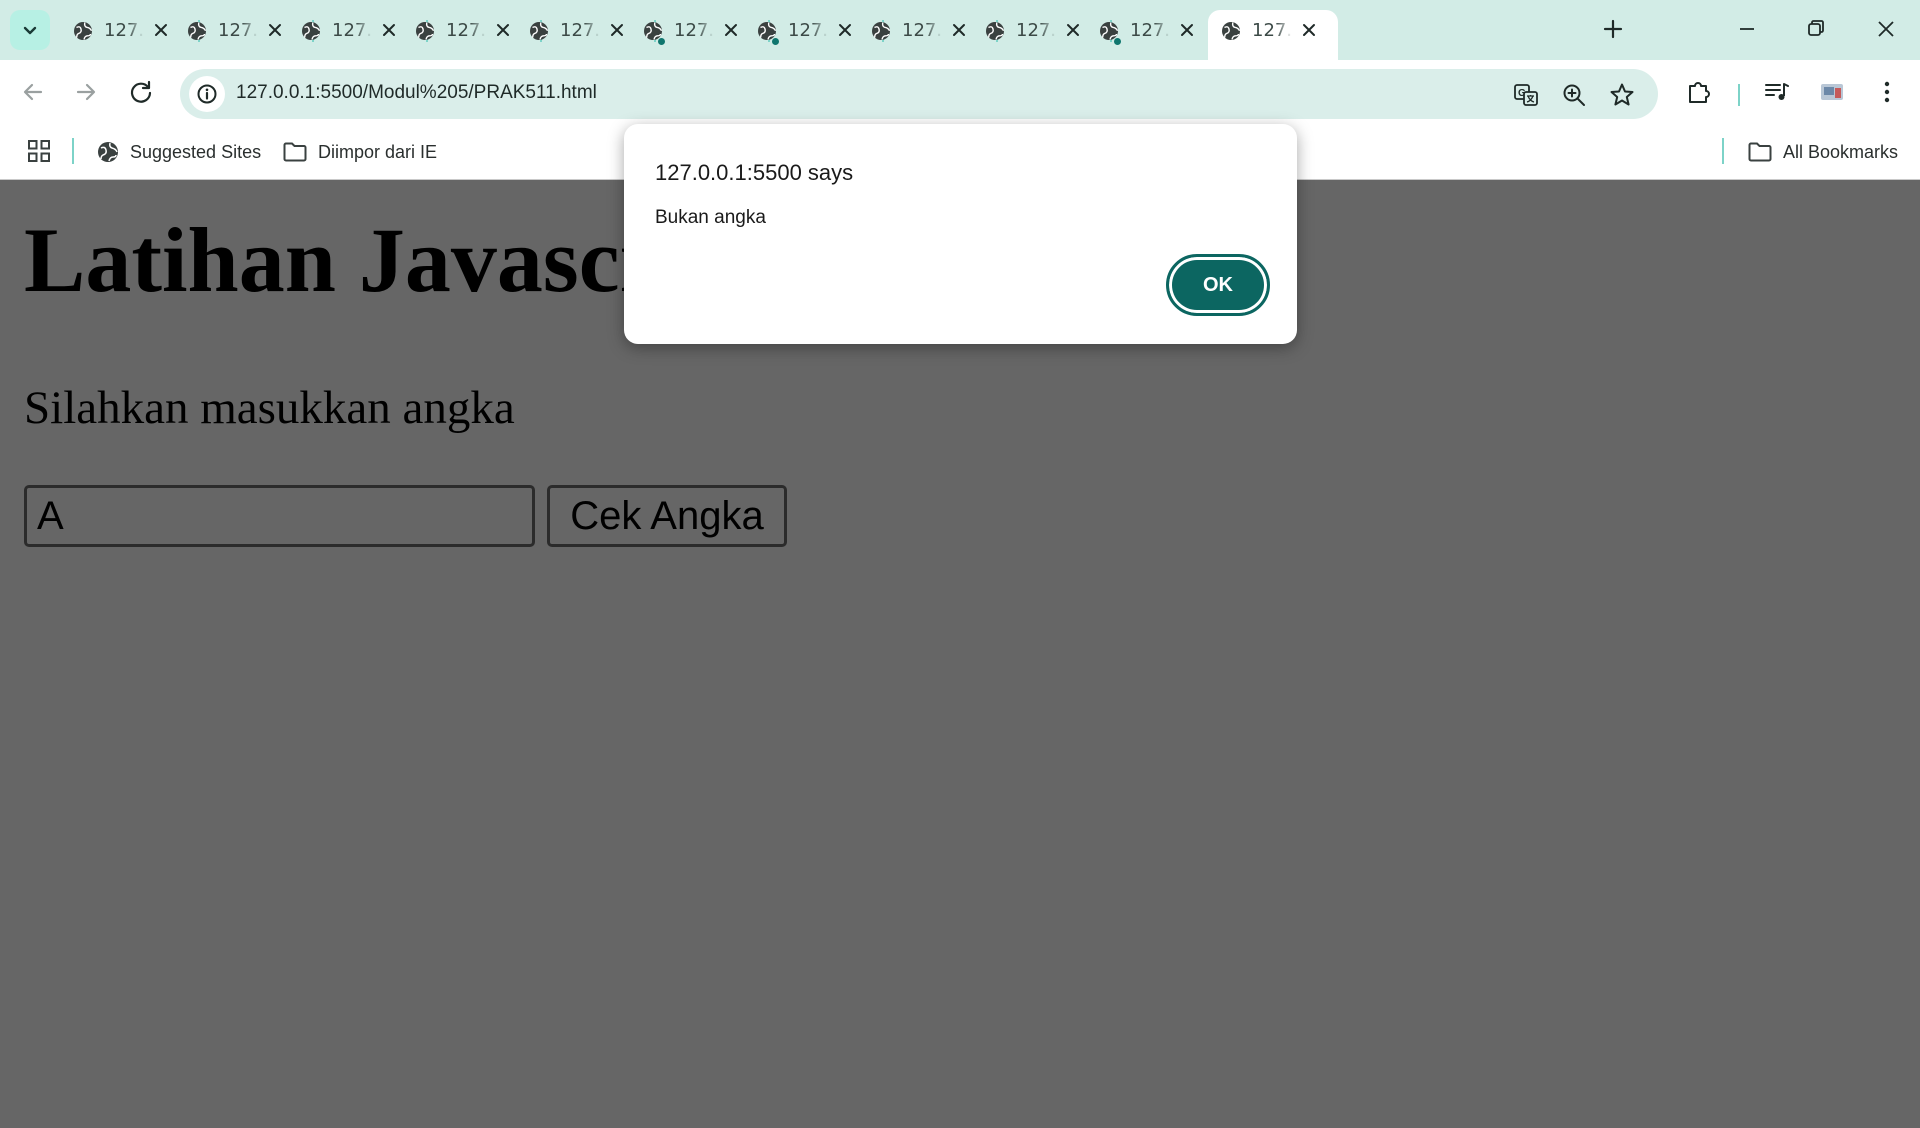  Describe the element at coordinates (1841, 151) in the screenshot. I see `bookmark-label: All Bookmarks` at that location.